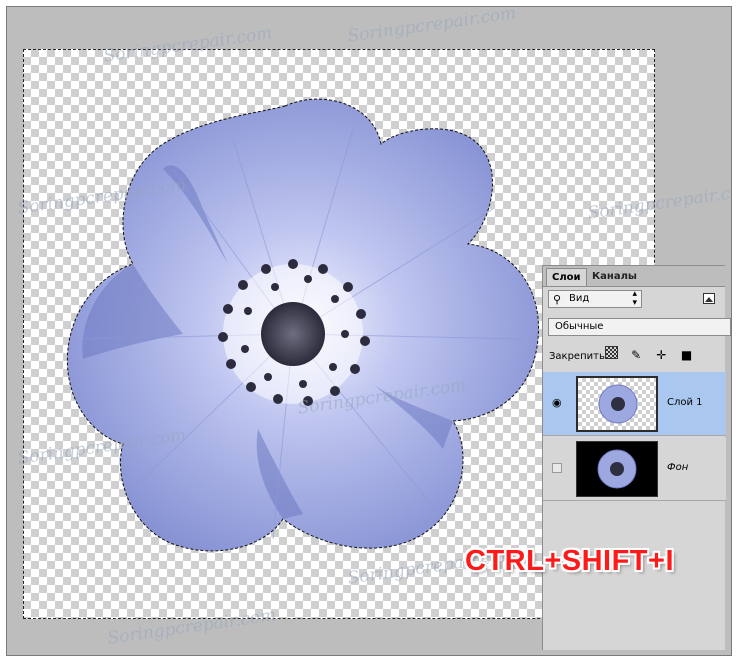 The image size is (740, 663). Describe the element at coordinates (709, 298) in the screenshot. I see `image-filter-icon` at that location.